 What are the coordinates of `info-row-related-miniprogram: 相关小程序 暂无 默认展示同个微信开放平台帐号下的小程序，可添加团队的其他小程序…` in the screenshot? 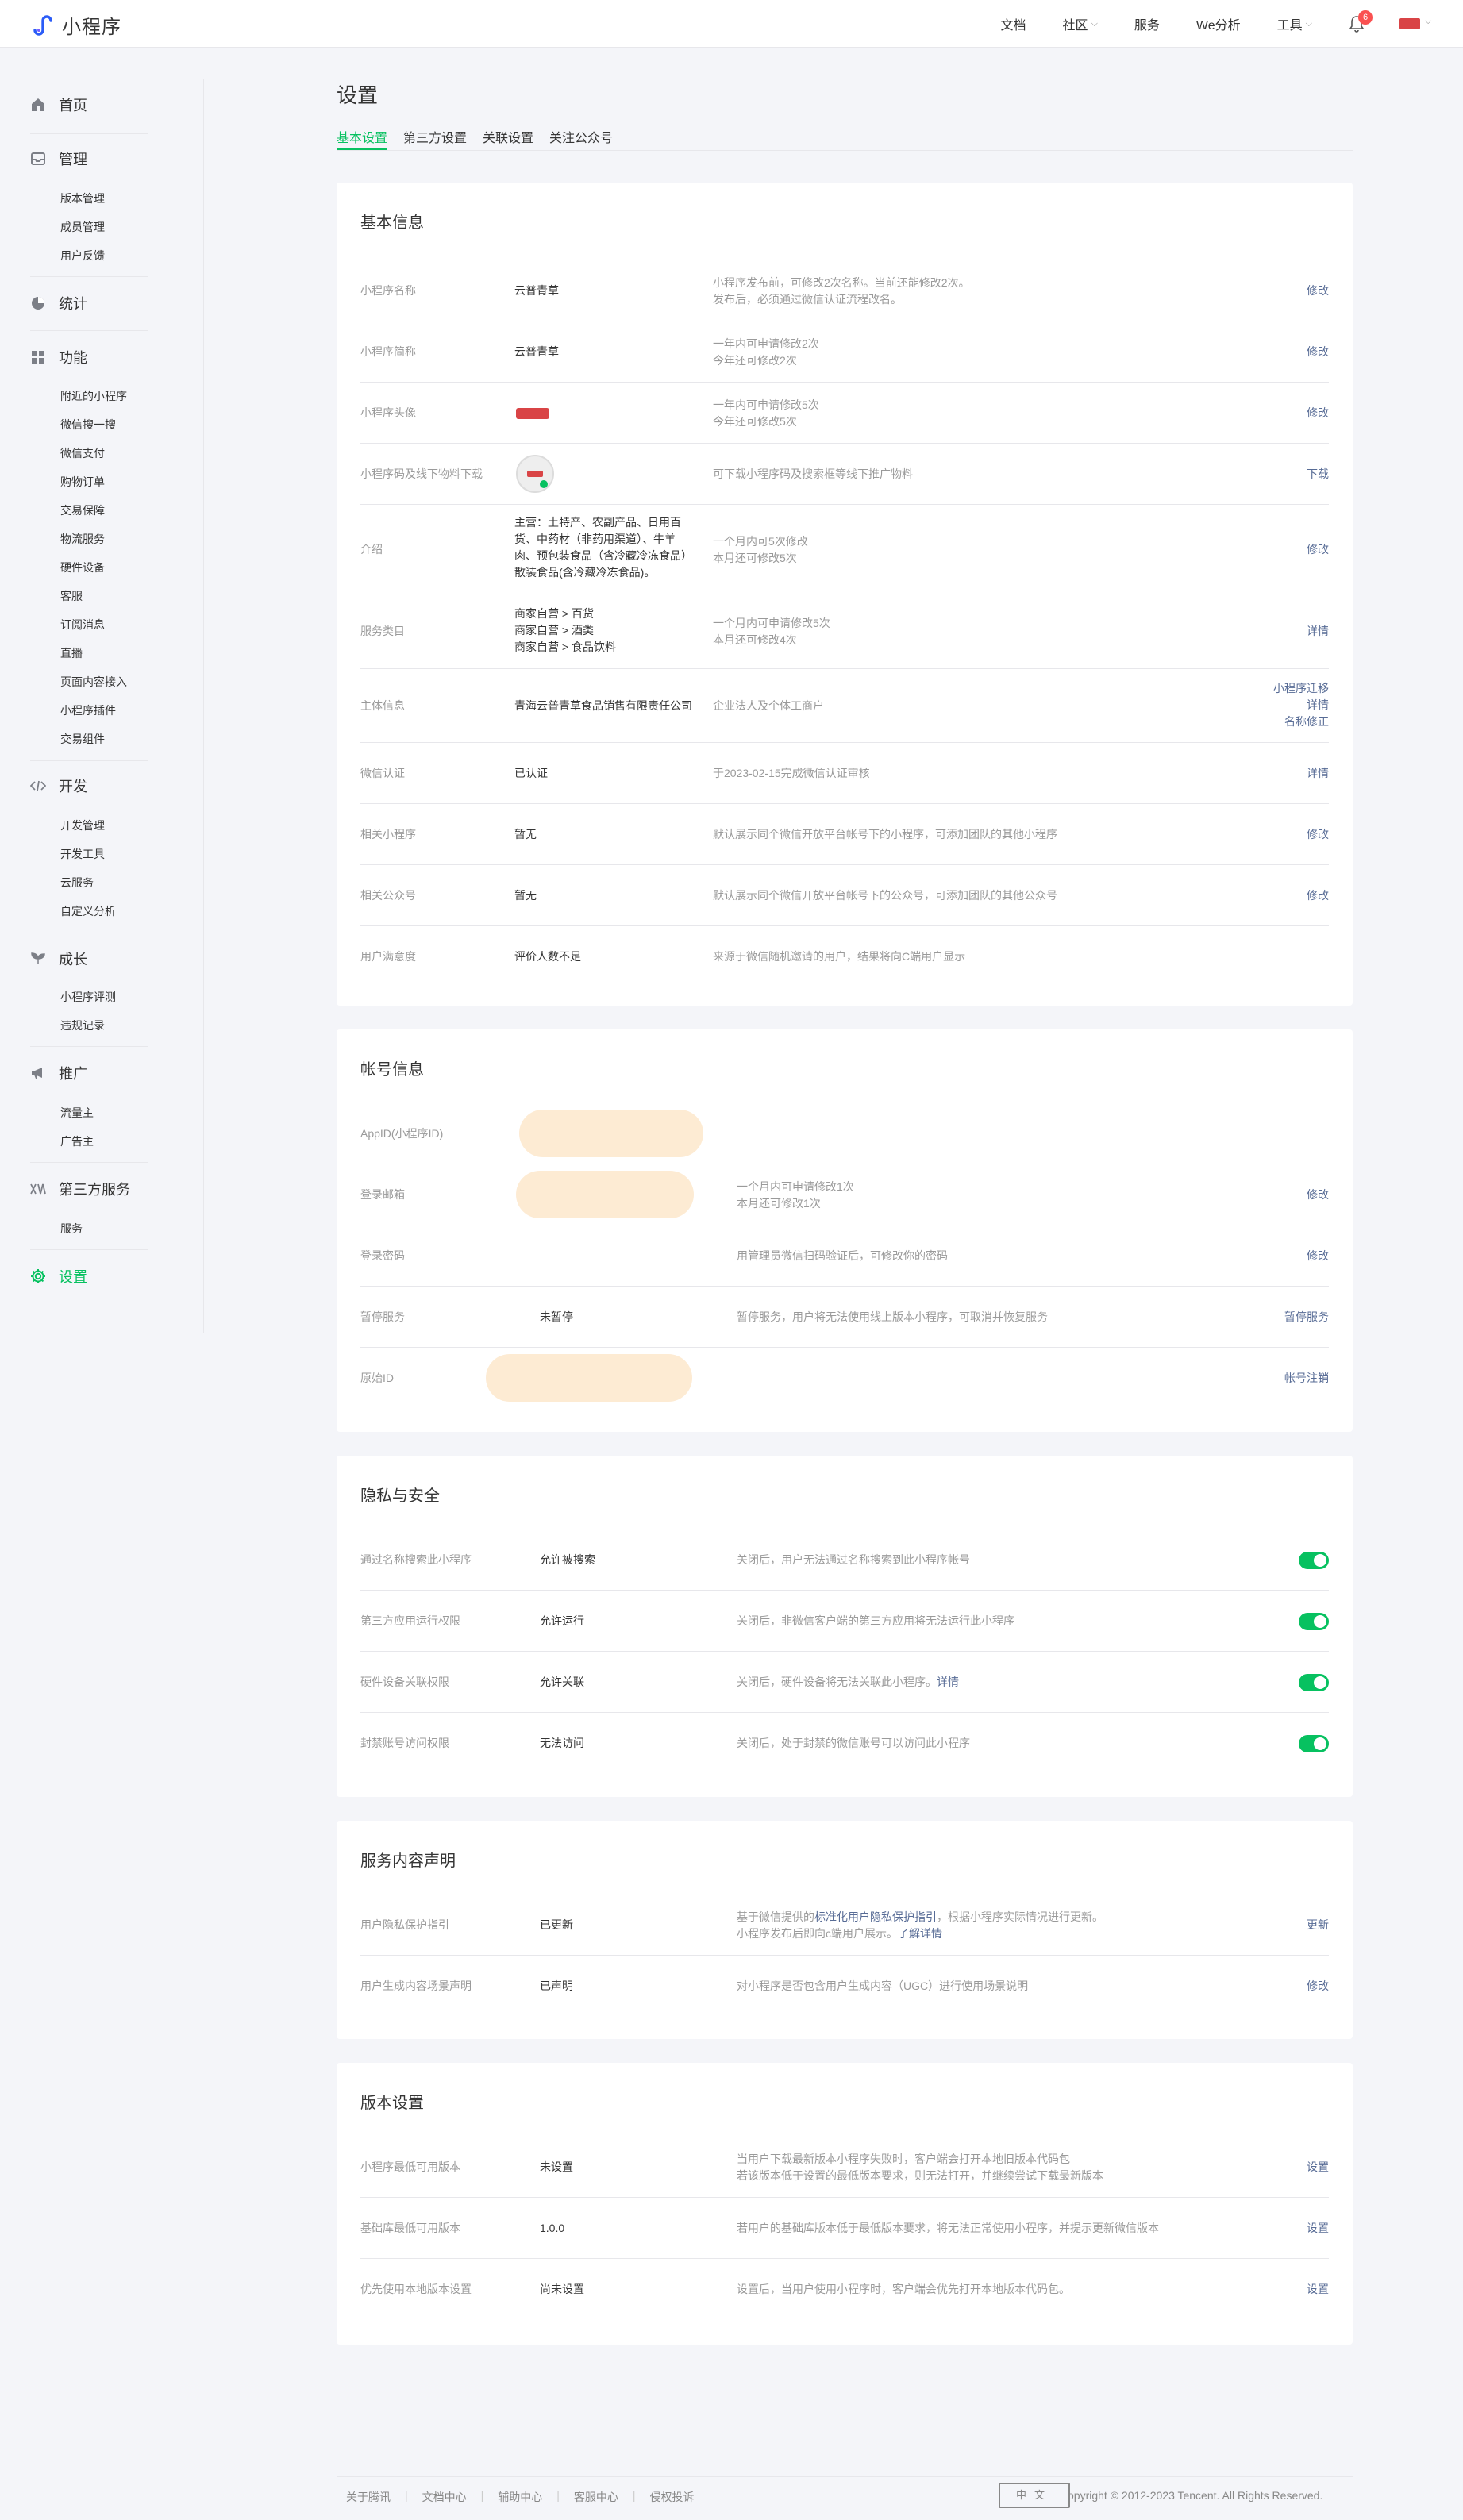 It's located at (845, 834).